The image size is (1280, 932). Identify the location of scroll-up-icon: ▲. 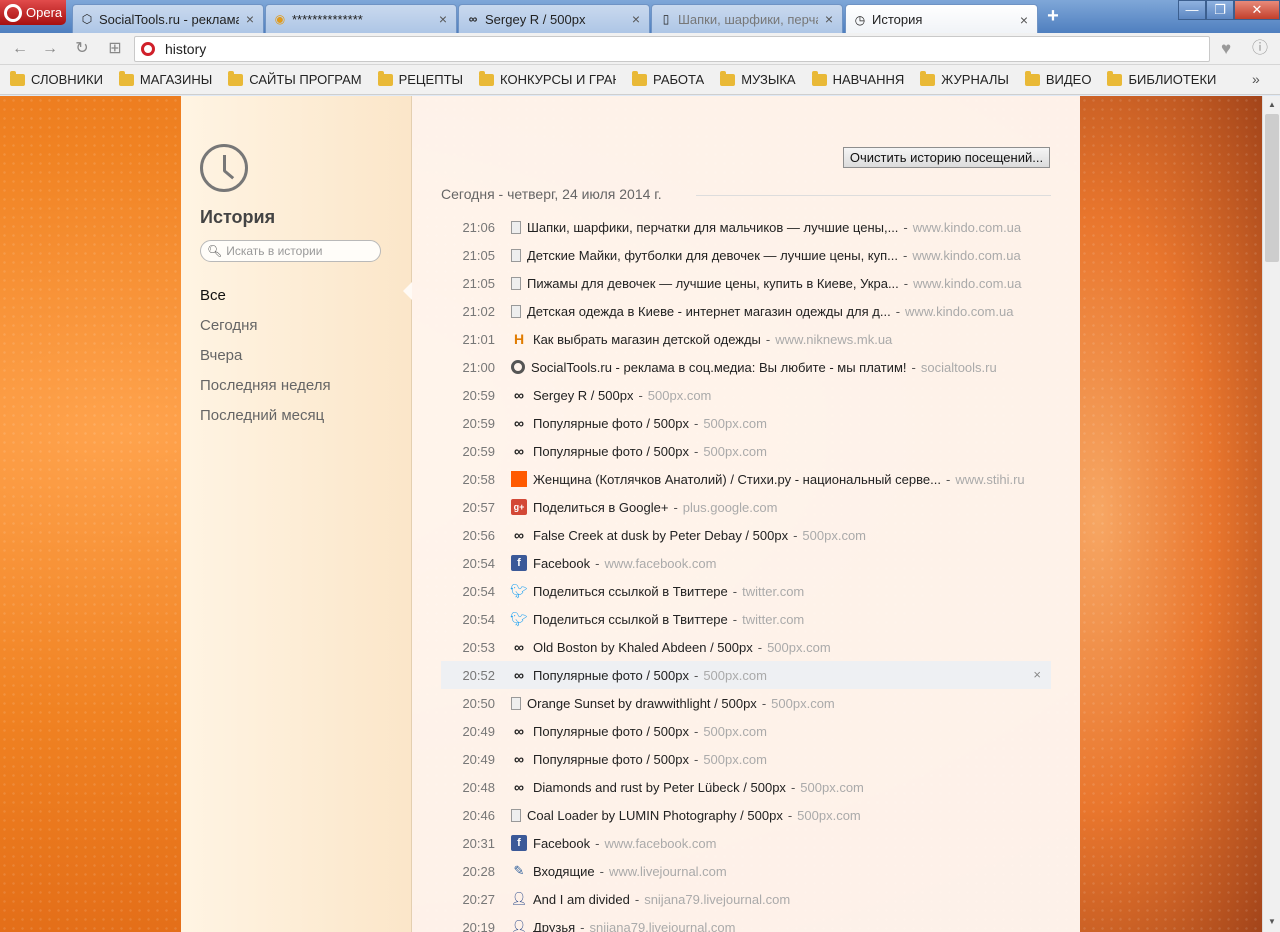
(1272, 105).